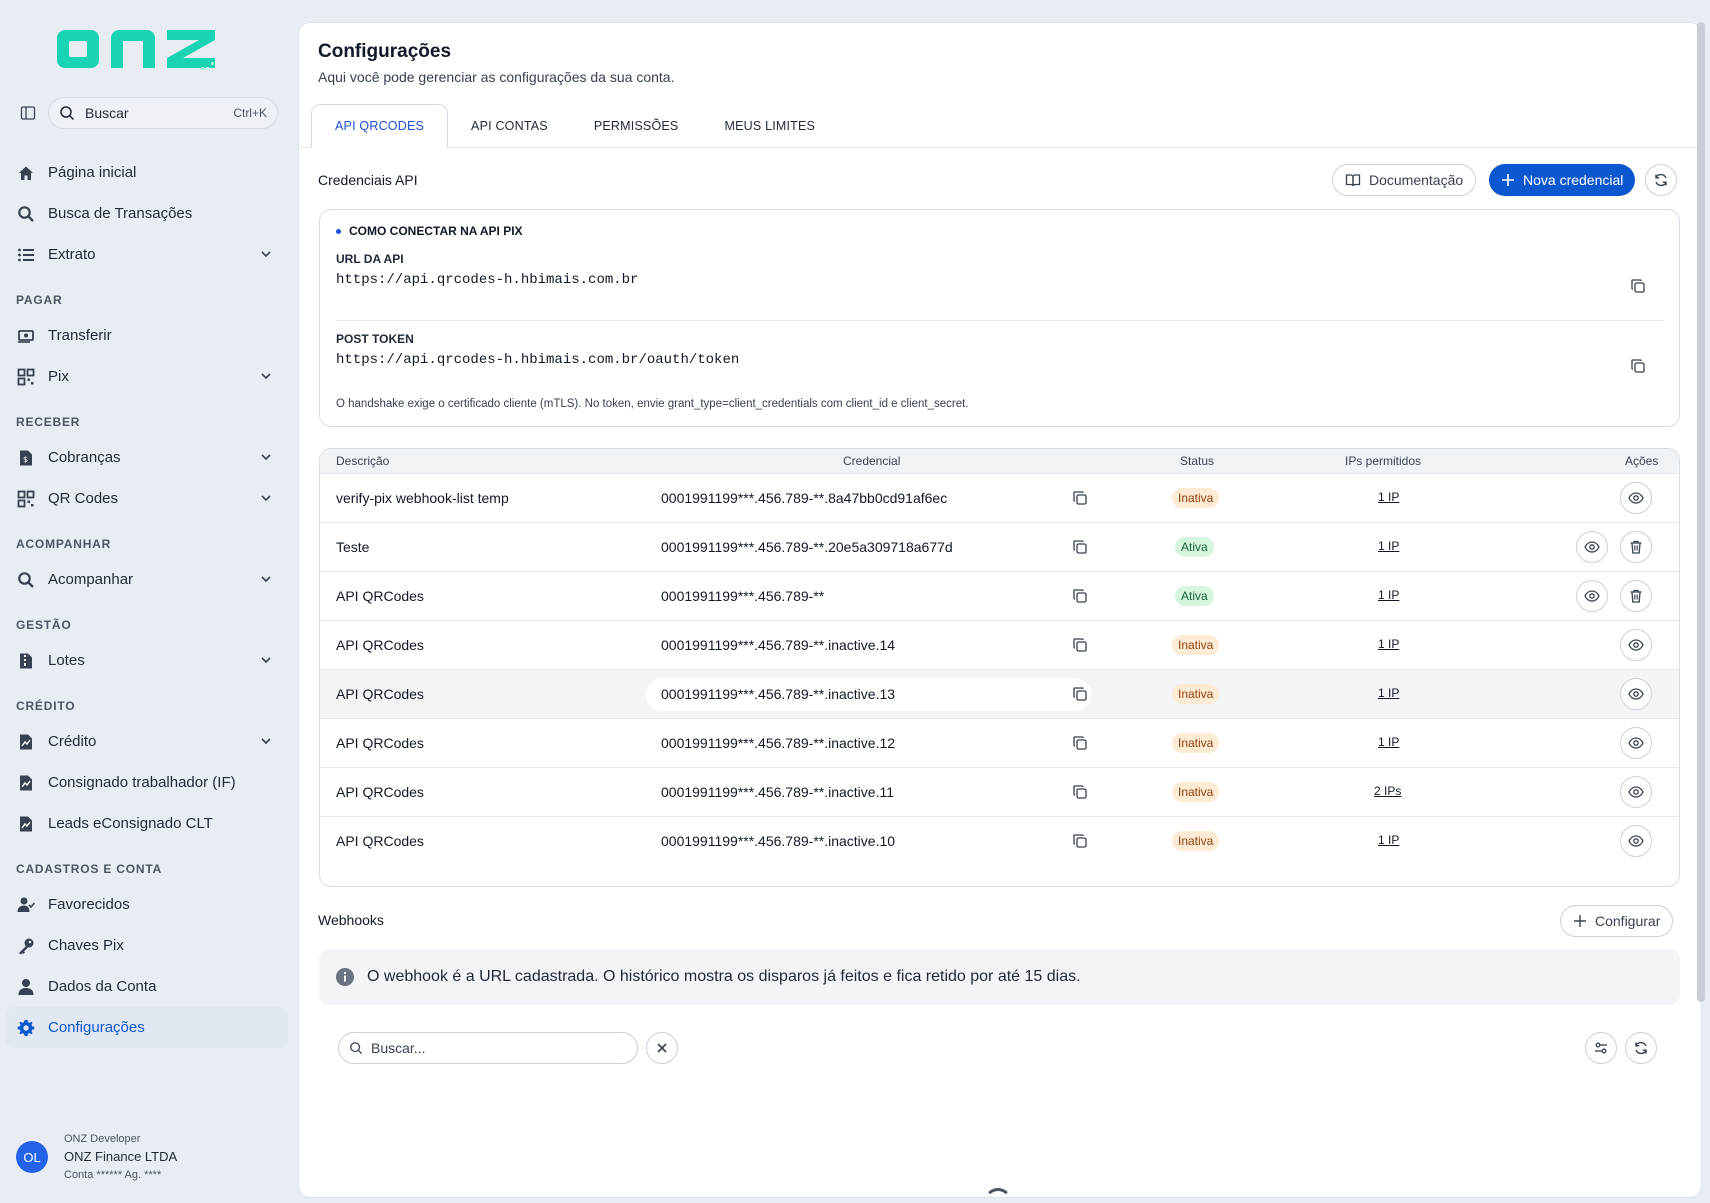 The image size is (1710, 1203). I want to click on sidebar-item-credito: Crédito, so click(148, 741).